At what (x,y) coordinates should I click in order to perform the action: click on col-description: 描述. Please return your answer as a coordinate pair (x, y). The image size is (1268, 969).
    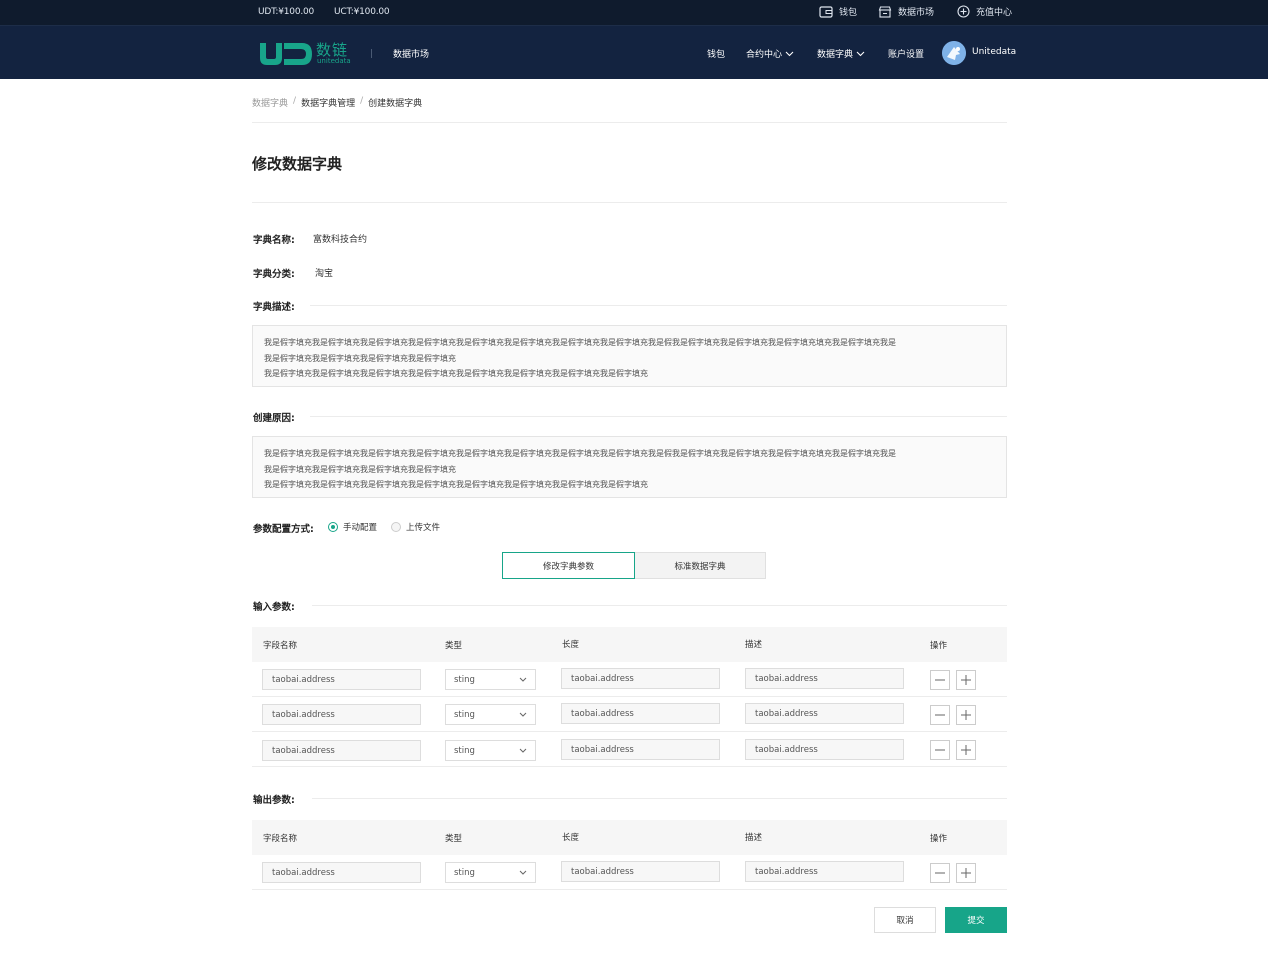
    Looking at the image, I should click on (754, 645).